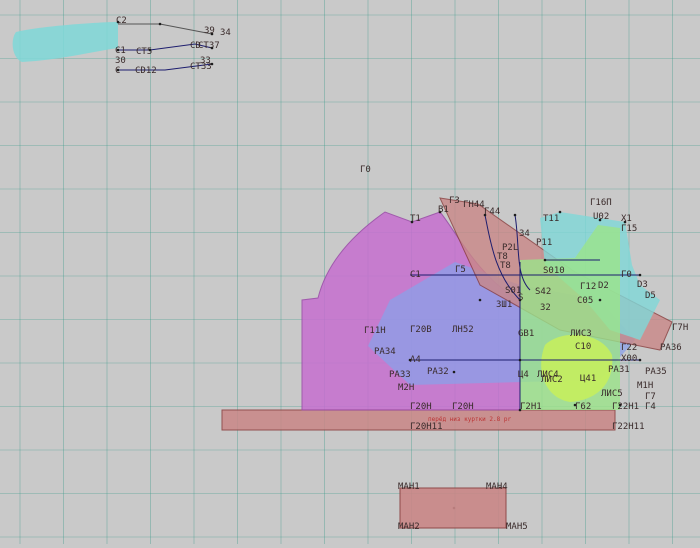 This screenshot has height=548, width=700. Describe the element at coordinates (650, 407) in the screenshot. I see `point-label: Г4` at that location.